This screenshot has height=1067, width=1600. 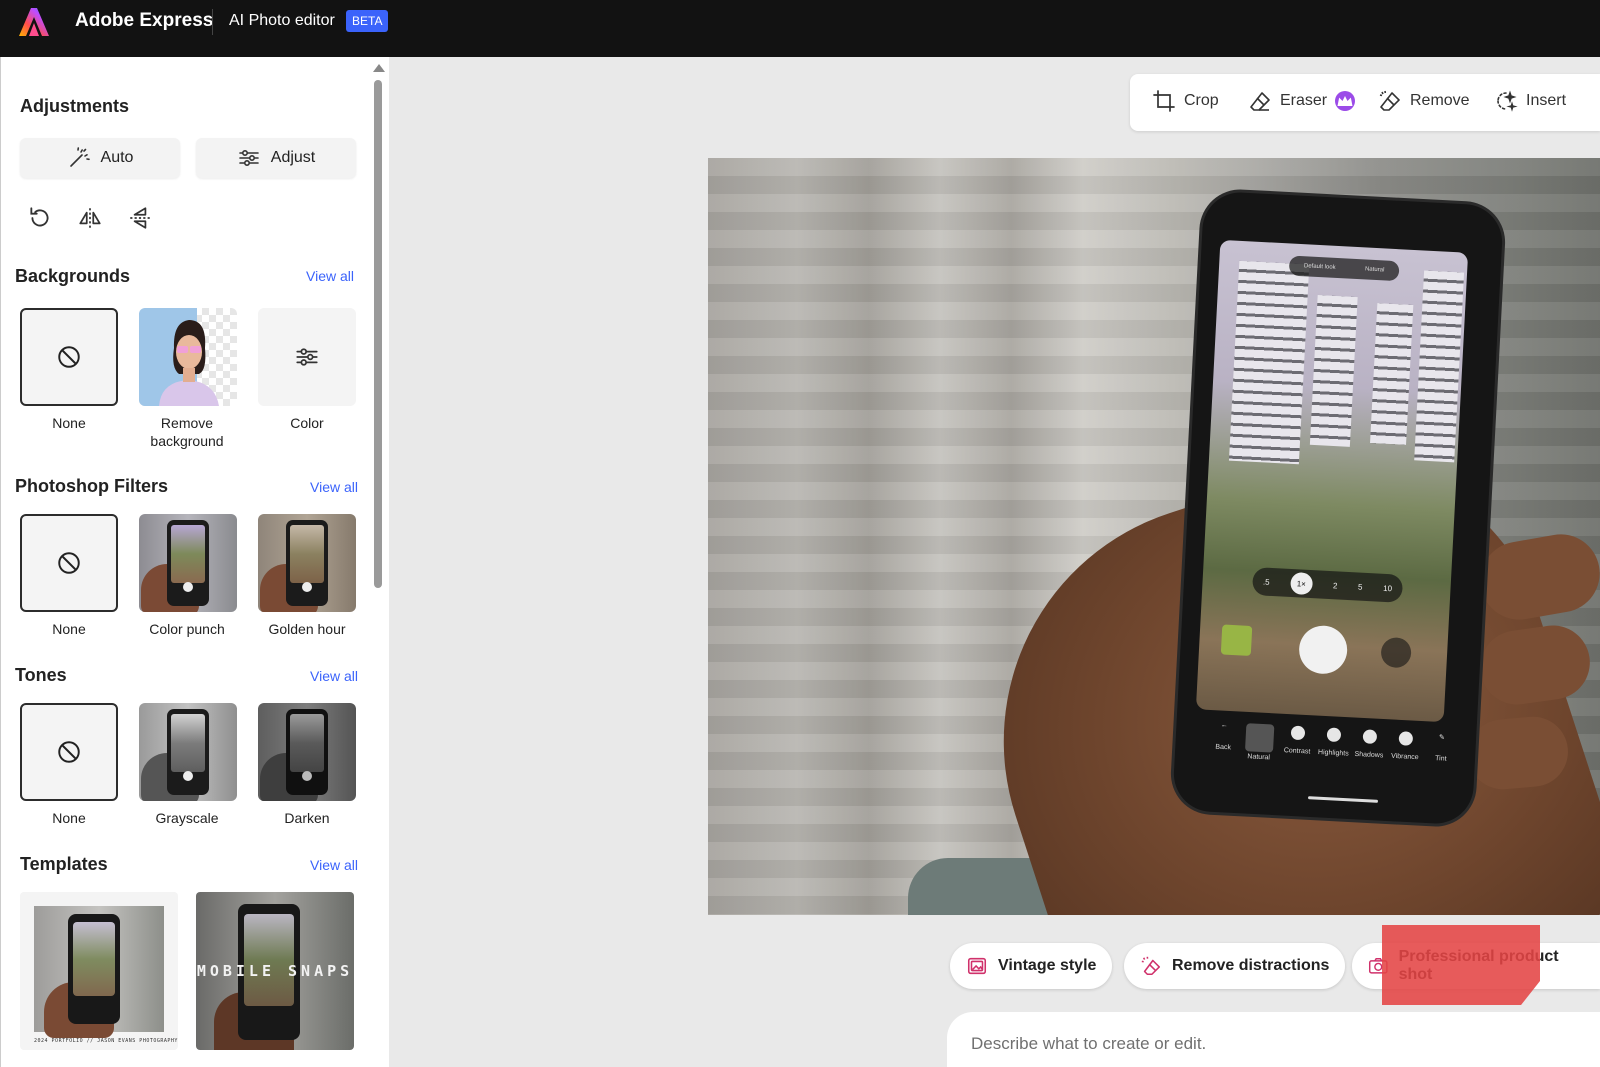 What do you see at coordinates (330, 276) in the screenshot?
I see `backgrounds-view-all-link: View all` at bounding box center [330, 276].